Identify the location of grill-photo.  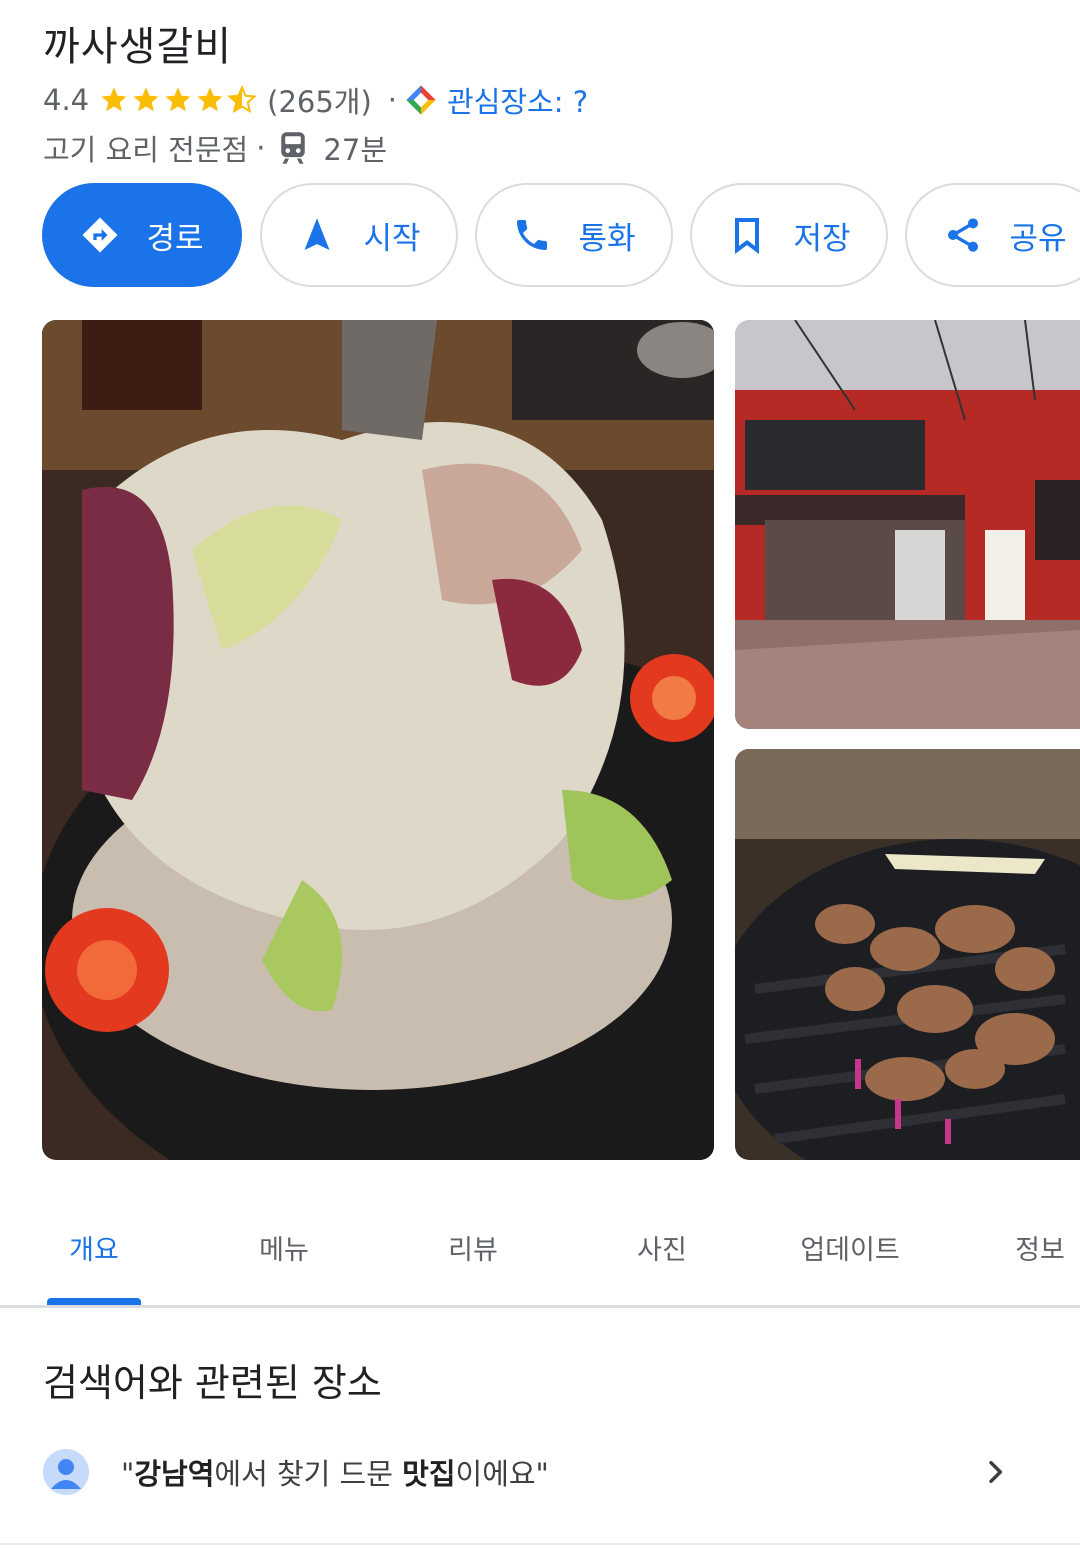
(907, 954).